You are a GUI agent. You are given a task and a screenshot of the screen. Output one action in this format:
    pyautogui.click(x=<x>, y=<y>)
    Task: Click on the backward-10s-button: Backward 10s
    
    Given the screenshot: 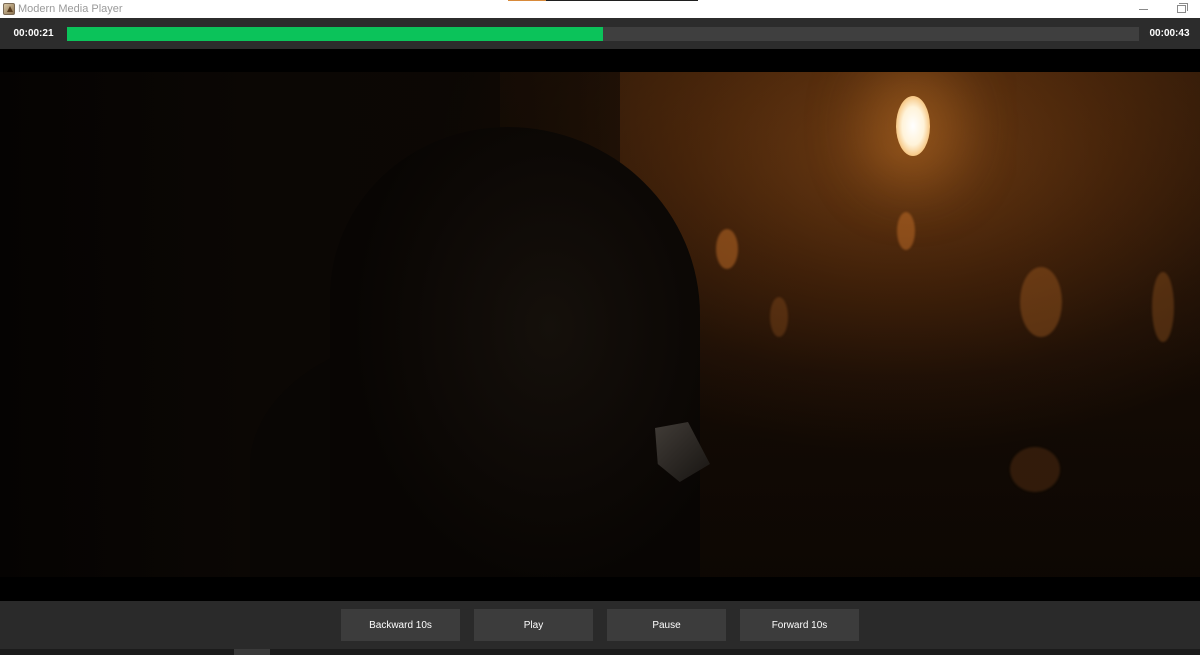 What is the action you would take?
    pyautogui.click(x=400, y=625)
    